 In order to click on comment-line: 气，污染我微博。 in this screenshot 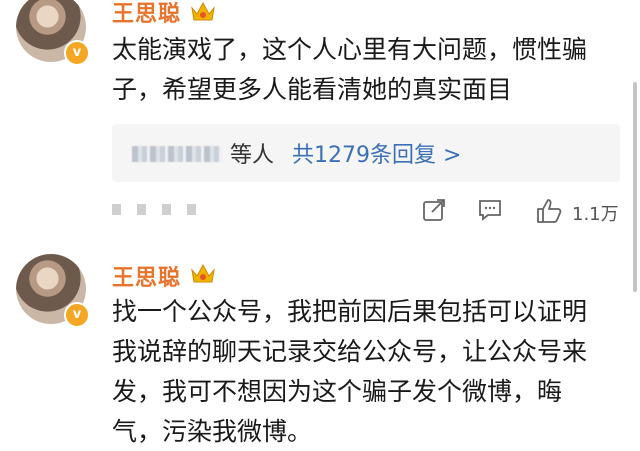, I will do `click(212, 431)`.